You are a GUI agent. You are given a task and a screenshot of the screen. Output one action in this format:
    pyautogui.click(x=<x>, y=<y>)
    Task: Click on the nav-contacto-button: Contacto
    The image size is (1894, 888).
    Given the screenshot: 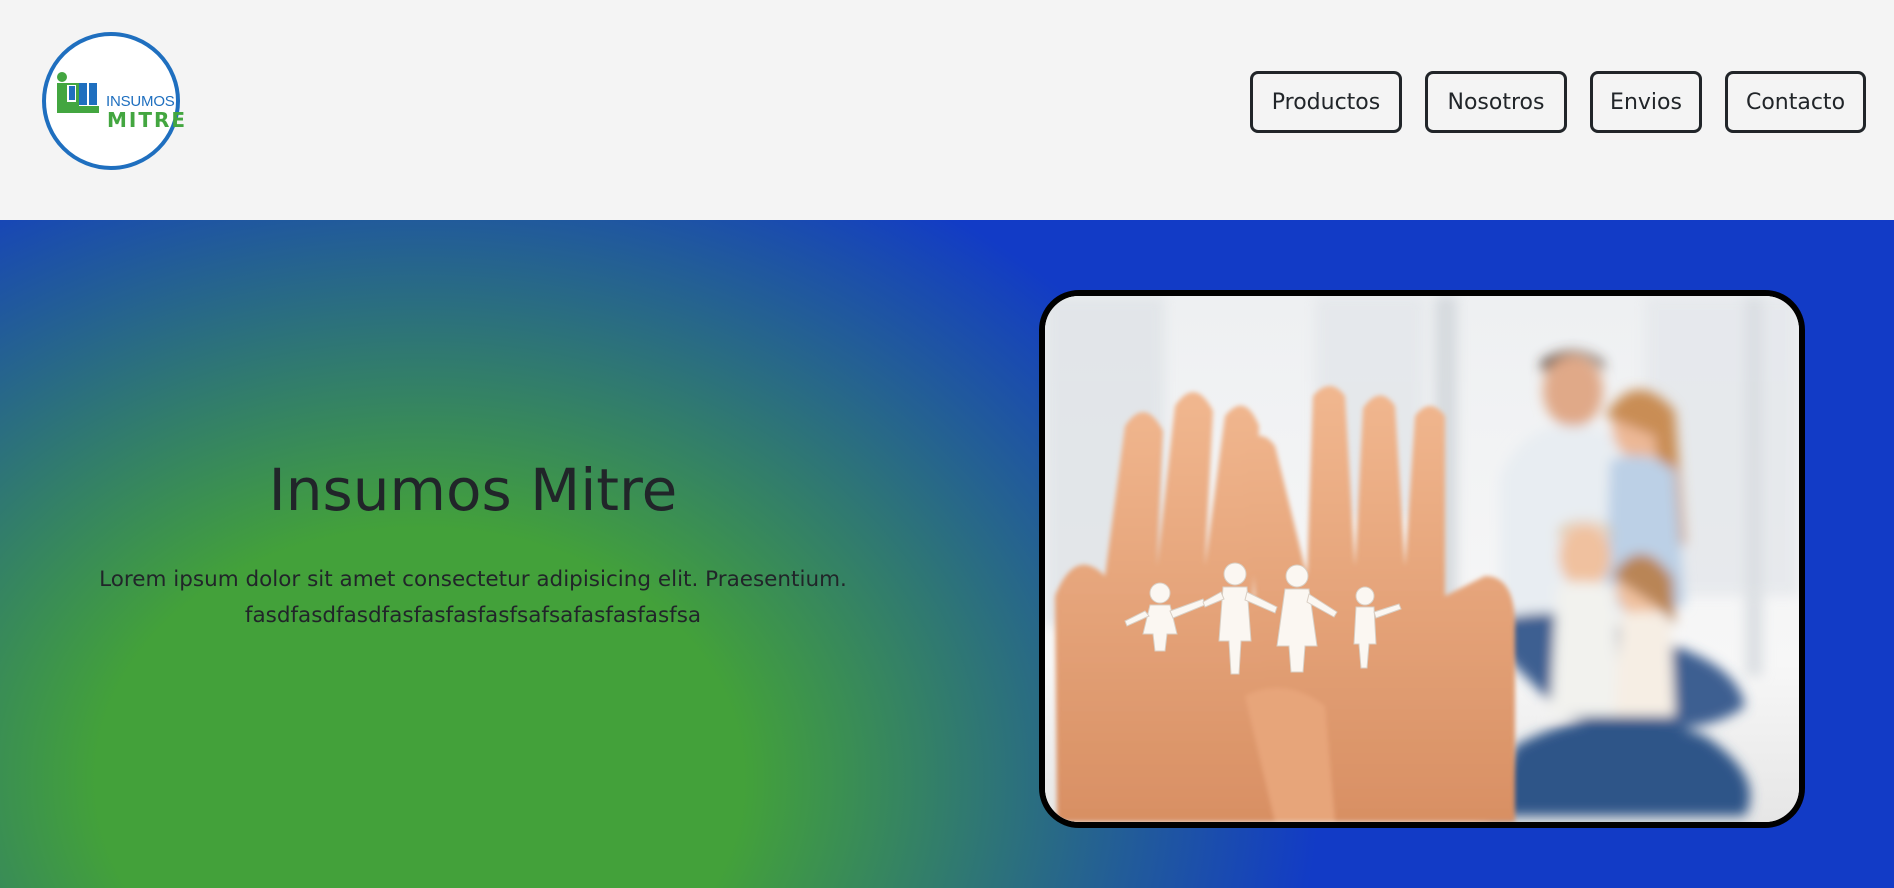 What is the action you would take?
    pyautogui.click(x=1795, y=102)
    